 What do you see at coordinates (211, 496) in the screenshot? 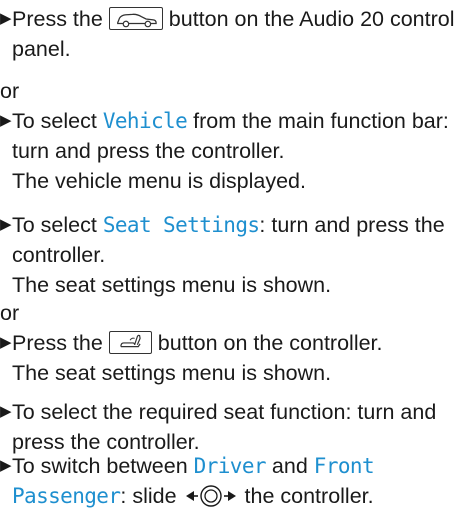
I see `slide-left-right-icon` at bounding box center [211, 496].